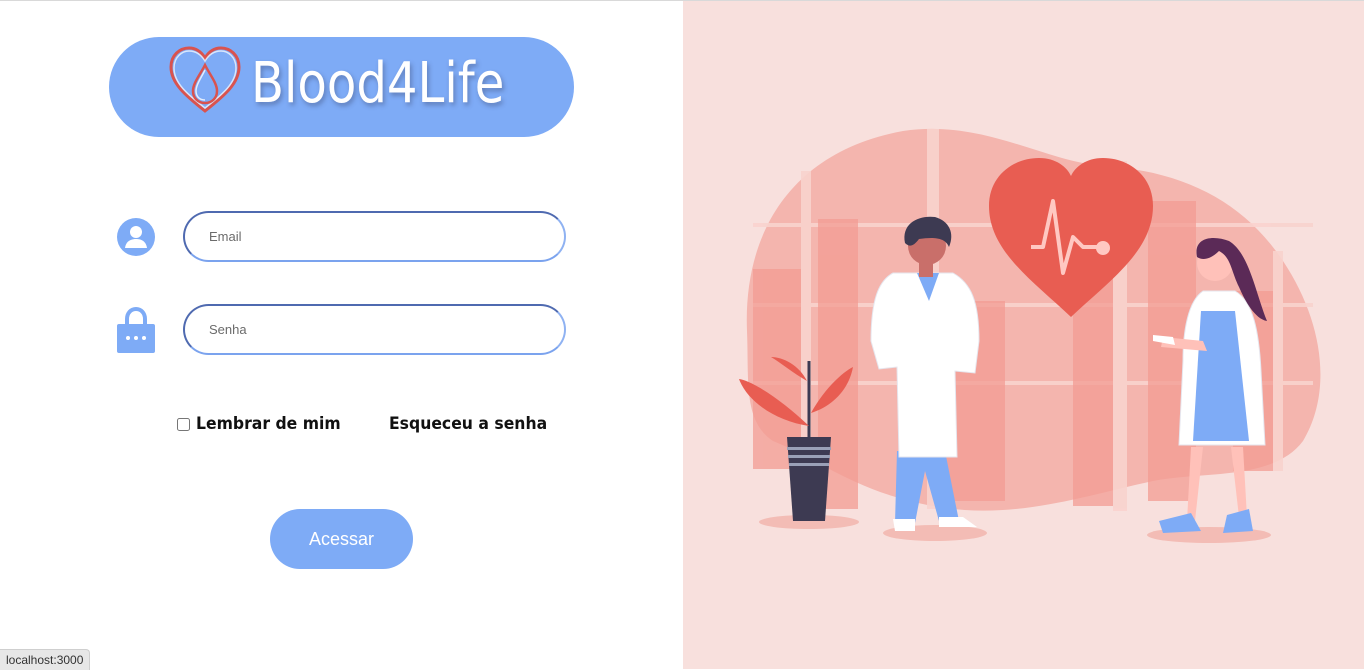  Describe the element at coordinates (45, 659) in the screenshot. I see `browser-status-url: localhost:3000` at that location.